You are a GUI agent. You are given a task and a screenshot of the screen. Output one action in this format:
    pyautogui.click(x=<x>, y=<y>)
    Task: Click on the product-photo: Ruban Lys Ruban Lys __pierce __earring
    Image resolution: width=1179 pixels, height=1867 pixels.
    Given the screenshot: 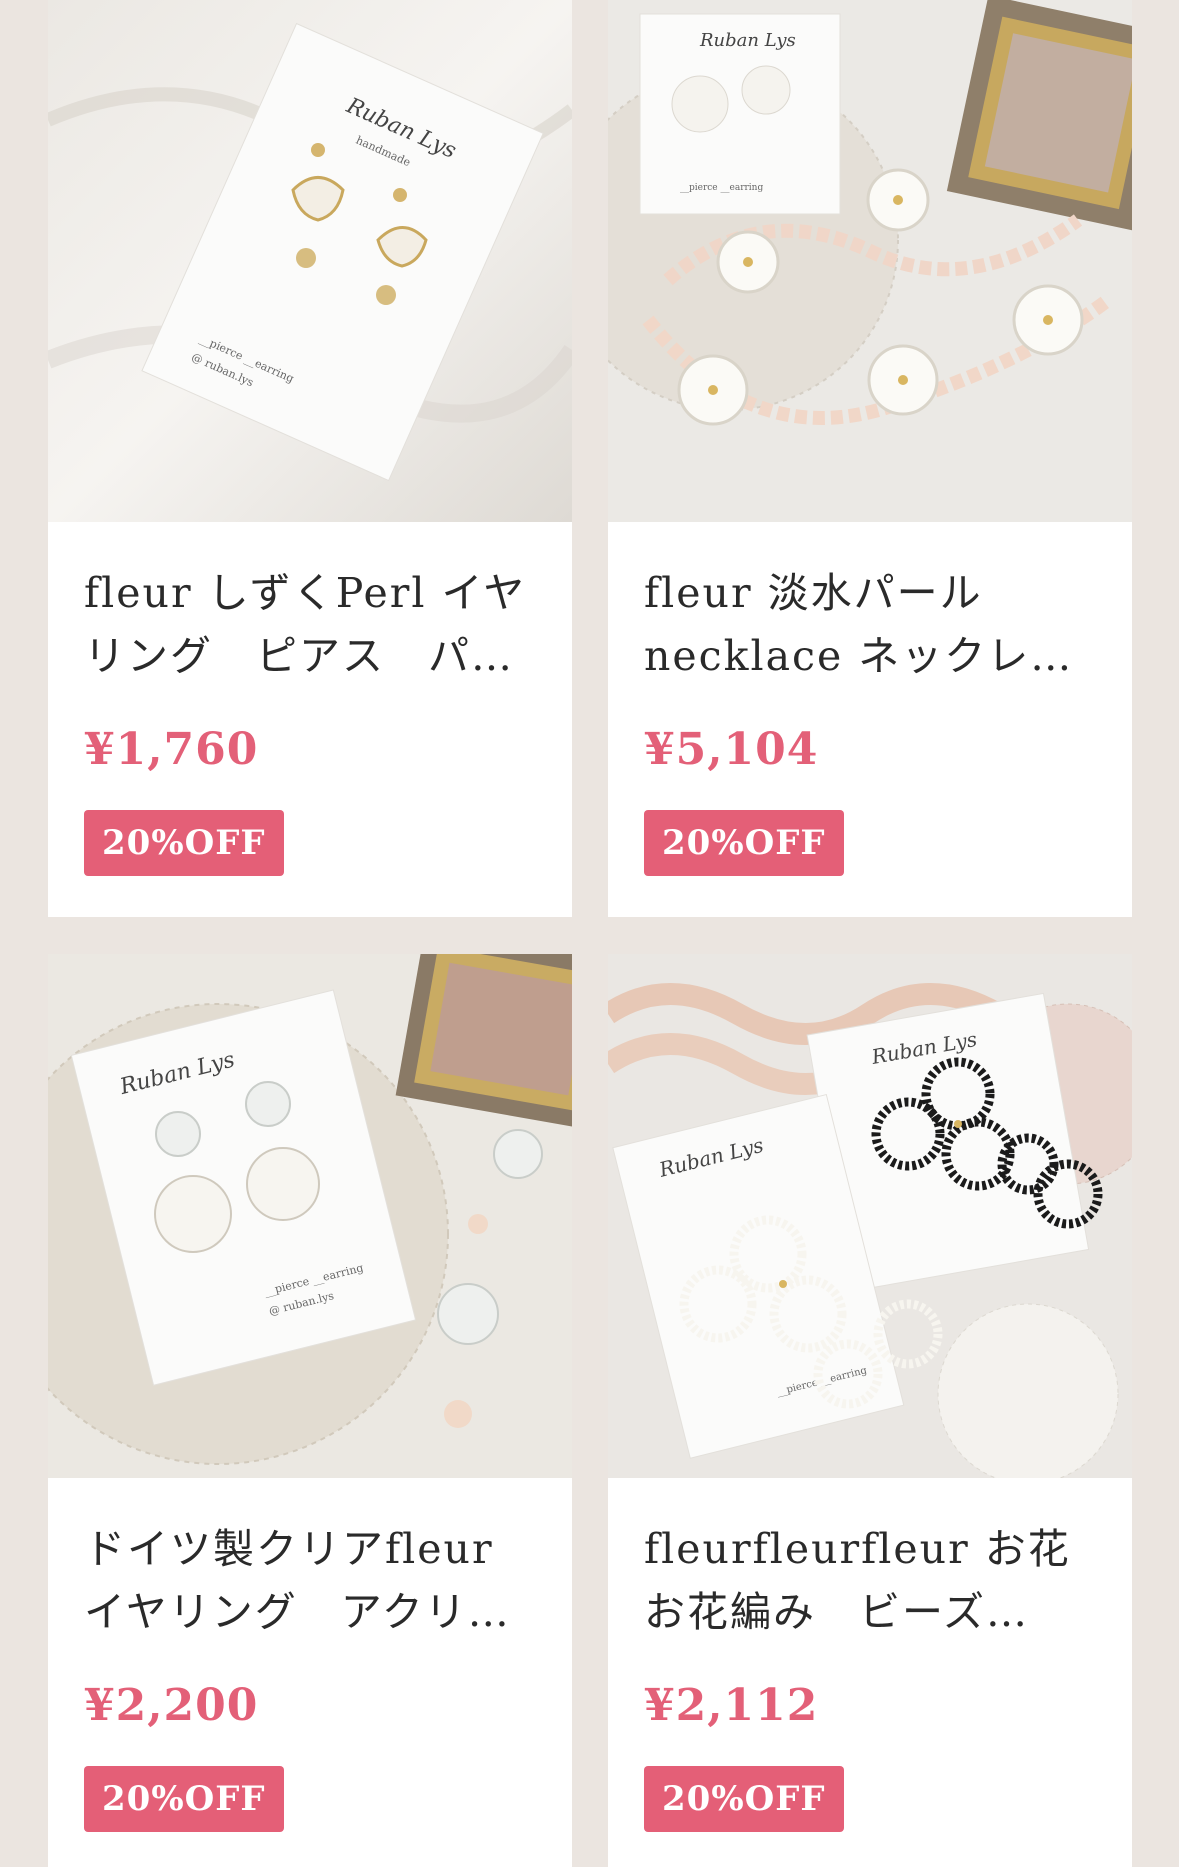 What is the action you would take?
    pyautogui.click(x=870, y=1216)
    